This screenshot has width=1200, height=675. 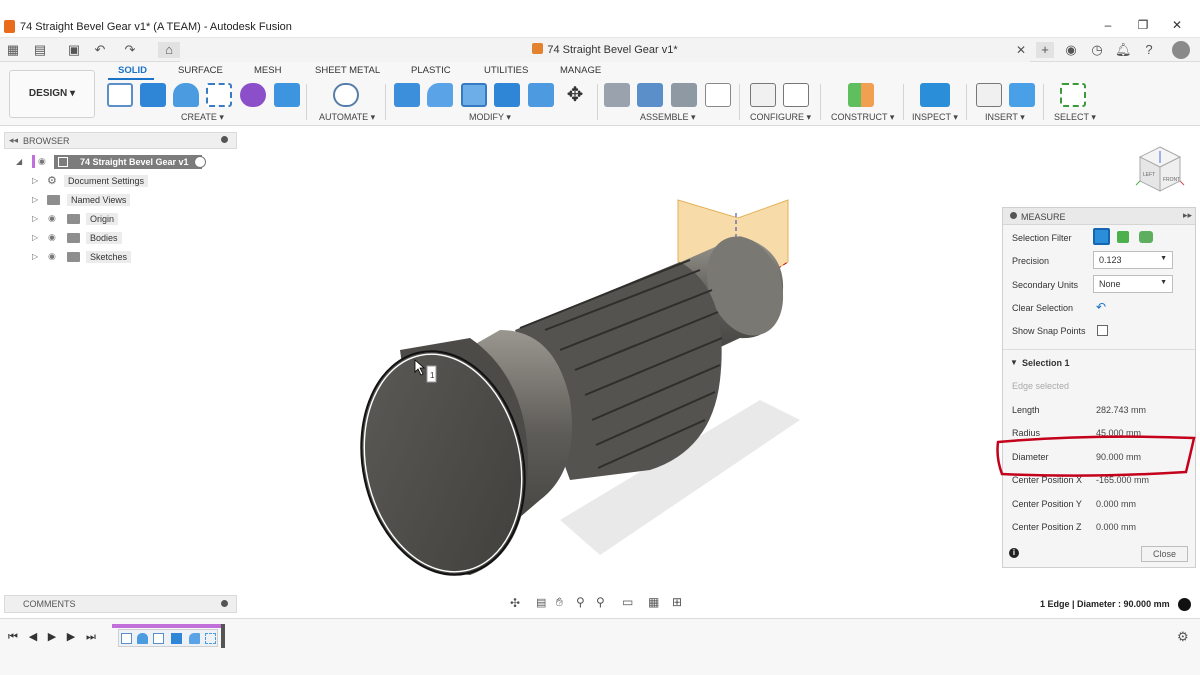 I want to click on move-copy-icon: ✥, so click(x=575, y=95).